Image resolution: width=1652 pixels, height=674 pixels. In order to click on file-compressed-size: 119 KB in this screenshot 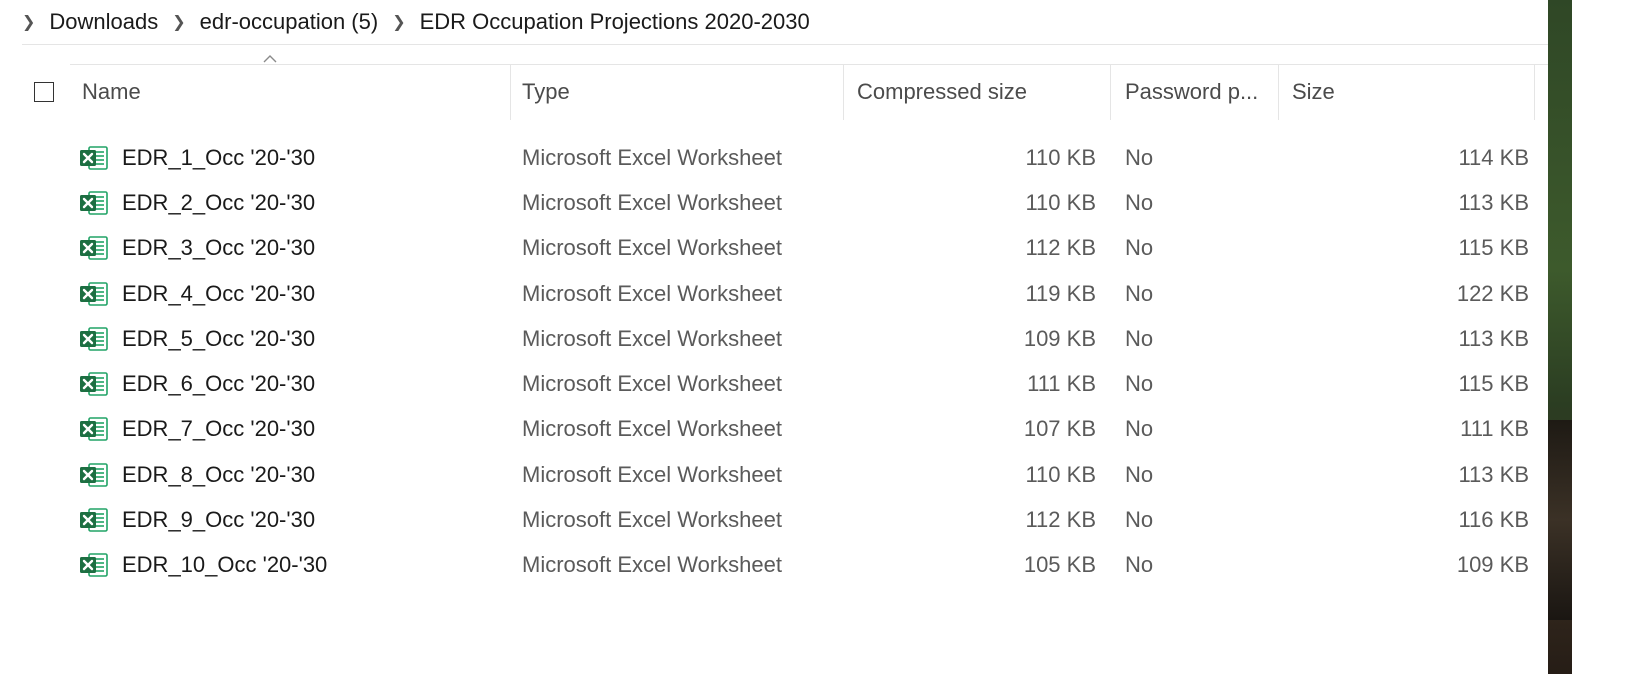, I will do `click(1060, 293)`.